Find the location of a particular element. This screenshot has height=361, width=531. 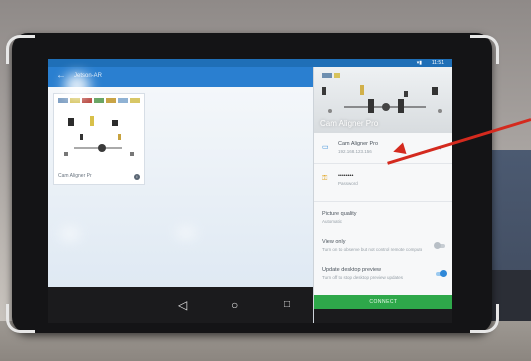

stand-clip-bottom-left is located at coordinates (20, 318).